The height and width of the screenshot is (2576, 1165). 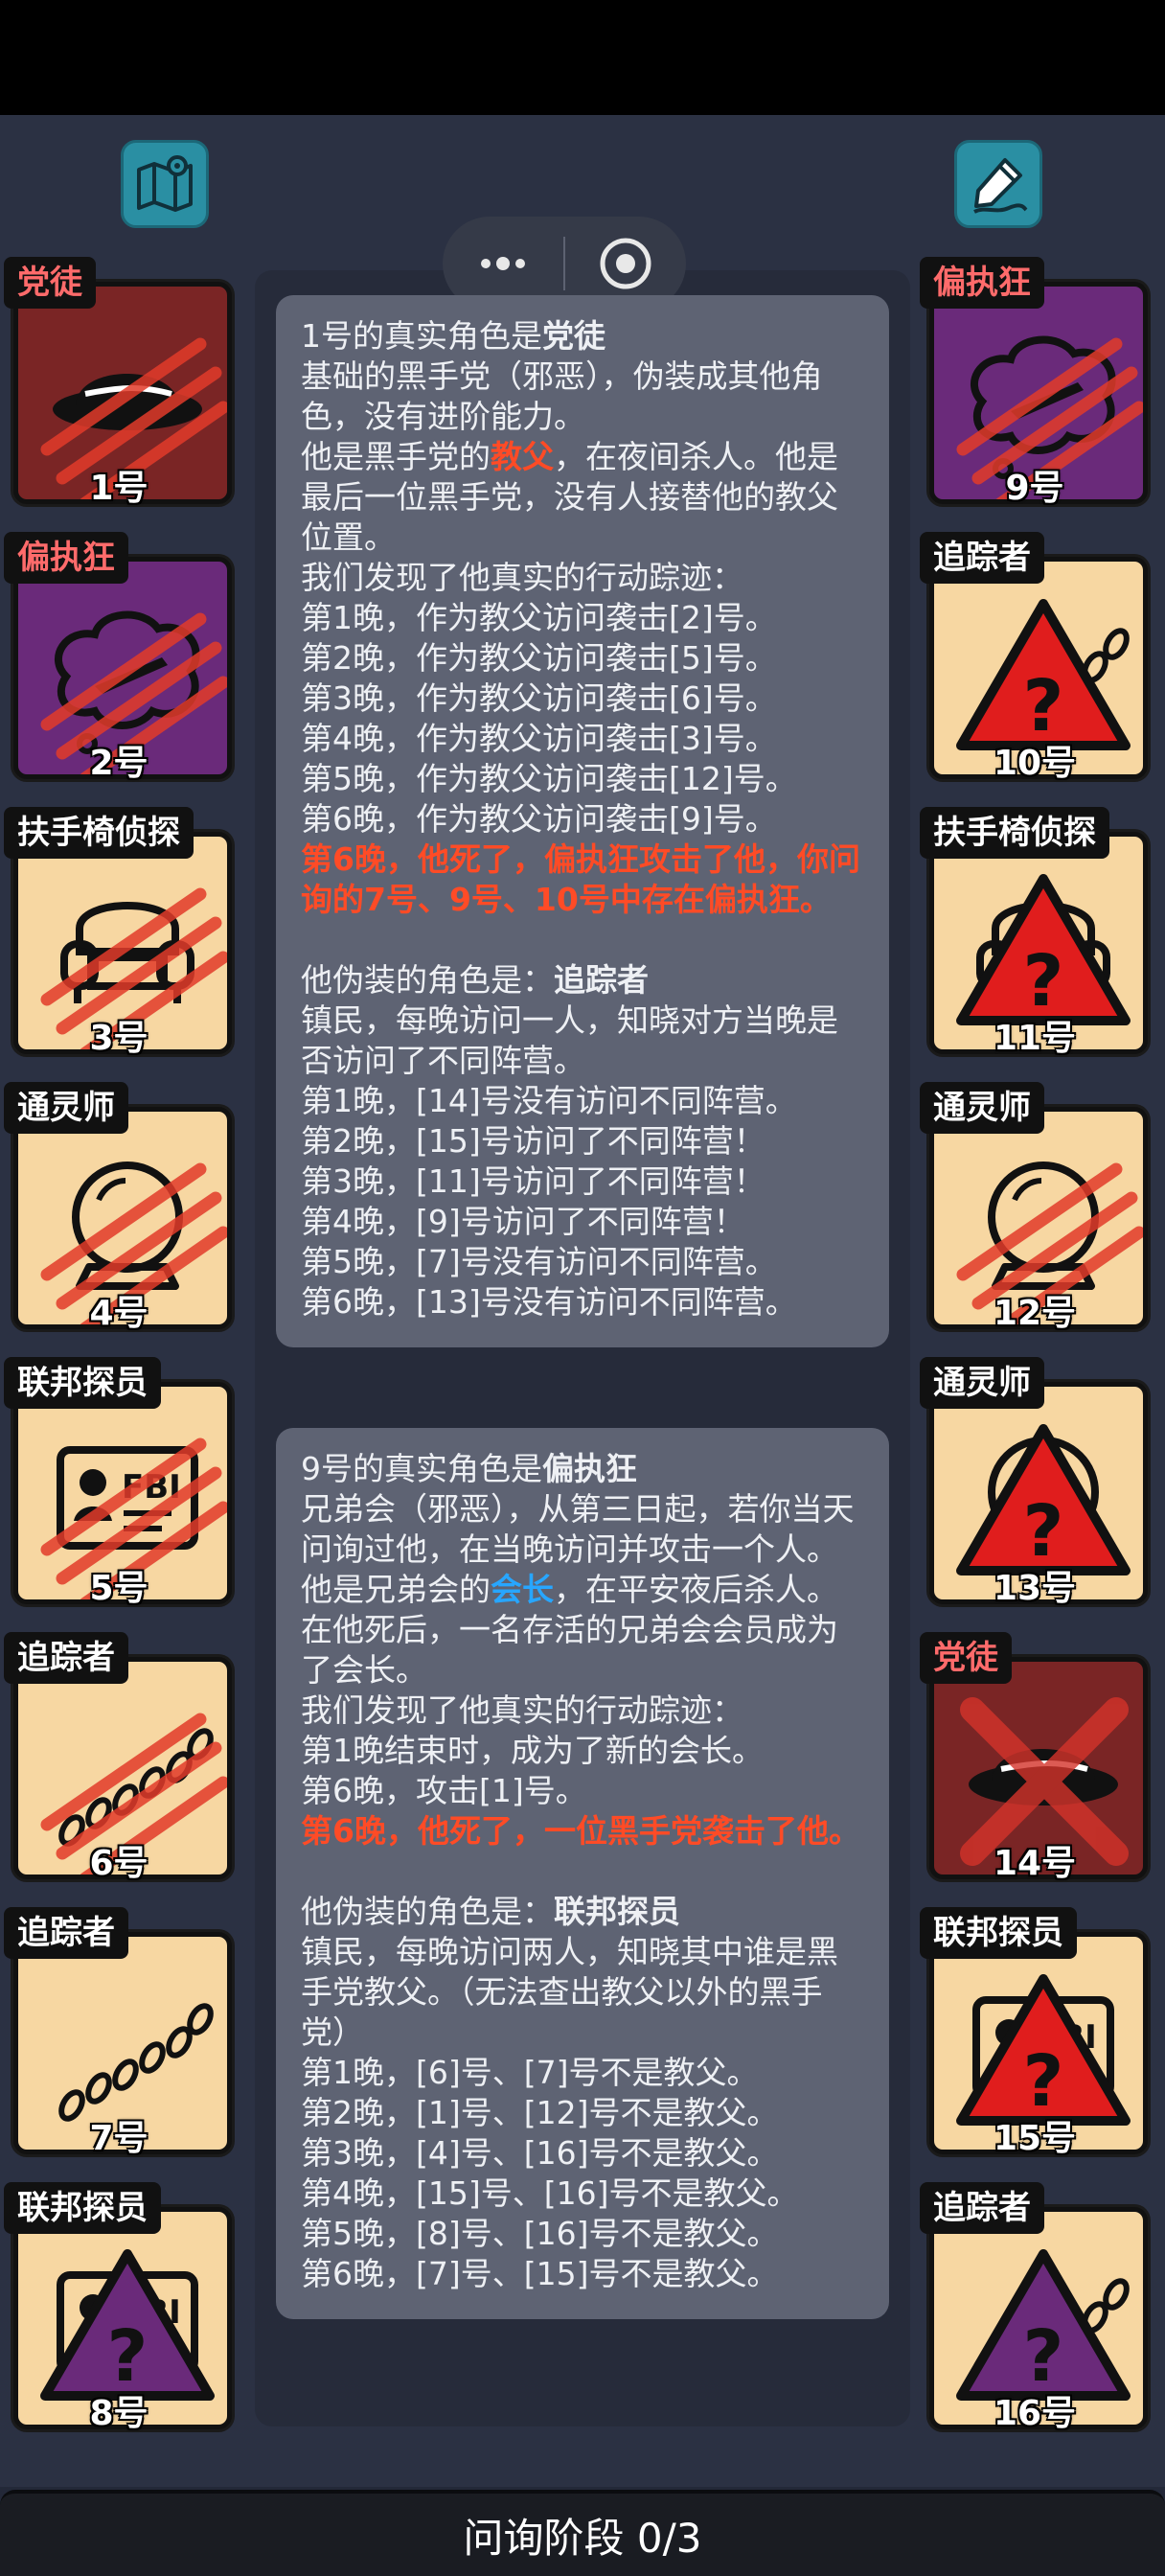 I want to click on track-line: 第1晚结束时，成为了新的会长。, so click(x=532, y=1750).